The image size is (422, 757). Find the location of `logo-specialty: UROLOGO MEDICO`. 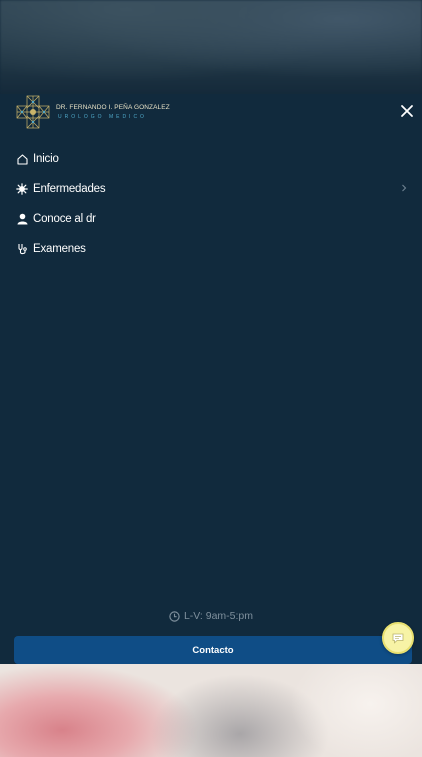

logo-specialty: UROLOGO MEDICO is located at coordinates (102, 117).